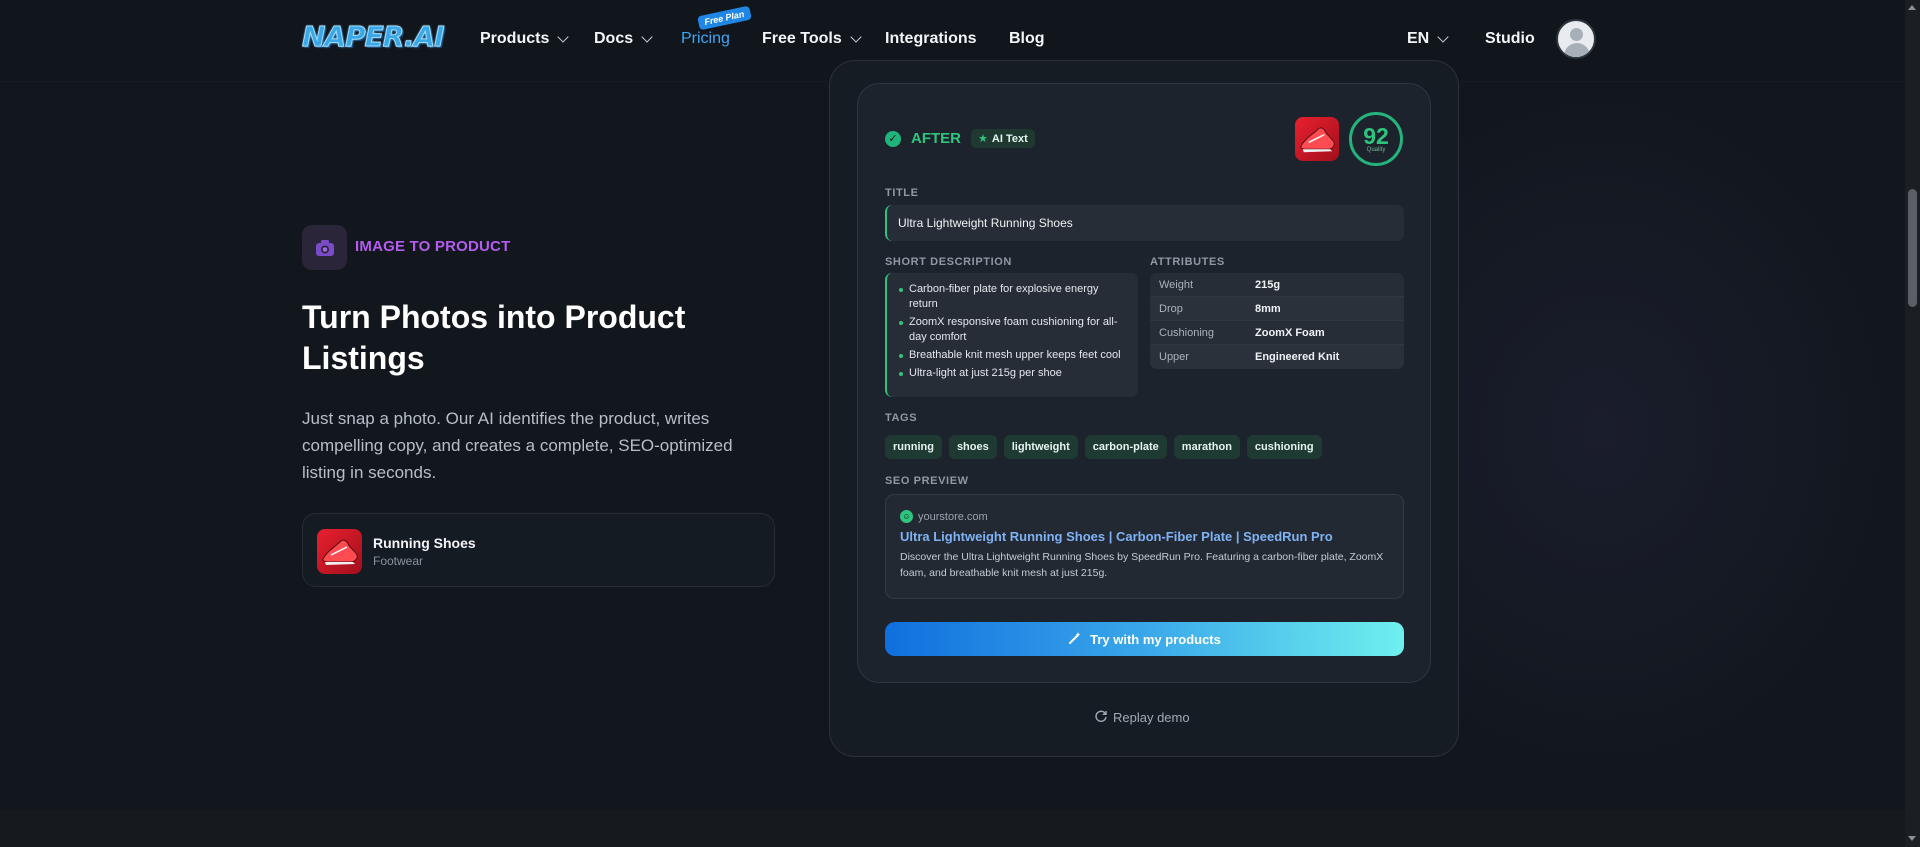  What do you see at coordinates (515, 38) in the screenshot?
I see `nav-products-label: Products` at bounding box center [515, 38].